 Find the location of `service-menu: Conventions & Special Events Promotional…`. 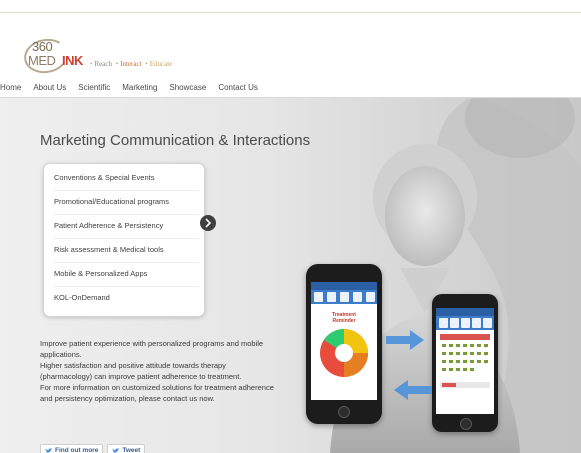

service-menu: Conventions & Special Events Promotional… is located at coordinates (124, 240).